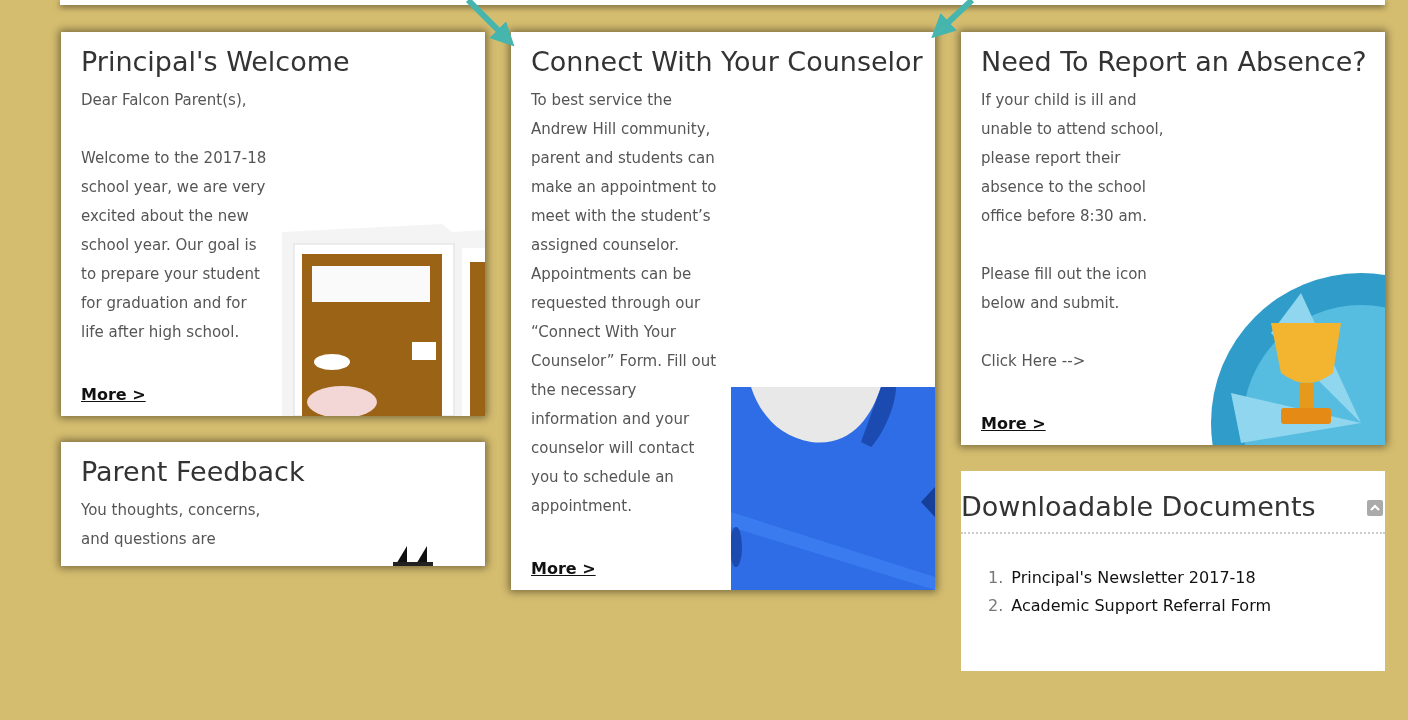 This screenshot has height=720, width=1408. Describe the element at coordinates (996, 578) in the screenshot. I see `list-number: 1.` at that location.